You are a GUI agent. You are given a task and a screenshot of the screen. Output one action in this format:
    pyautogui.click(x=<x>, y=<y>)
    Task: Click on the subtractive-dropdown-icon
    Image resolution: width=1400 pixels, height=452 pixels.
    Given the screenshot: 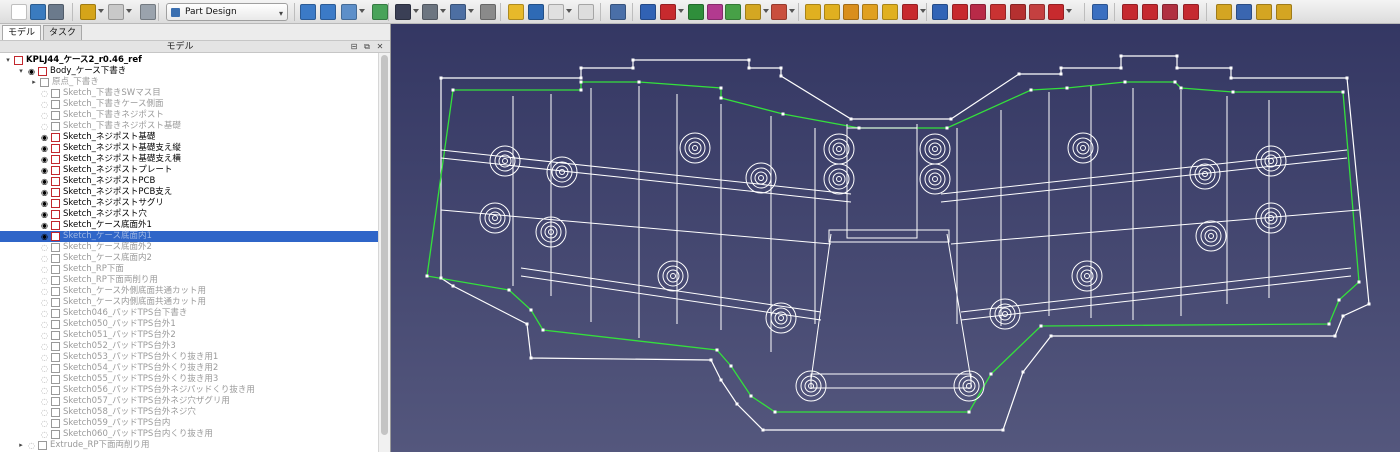 What is the action you would take?
    pyautogui.click(x=1069, y=12)
    